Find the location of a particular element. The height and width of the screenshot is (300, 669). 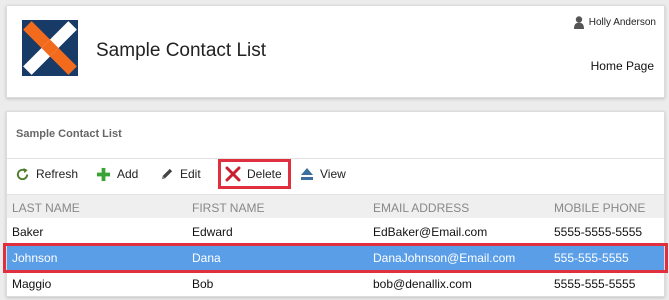

cell-mobile-phone: 5555-5555-5555 is located at coordinates (598, 232).